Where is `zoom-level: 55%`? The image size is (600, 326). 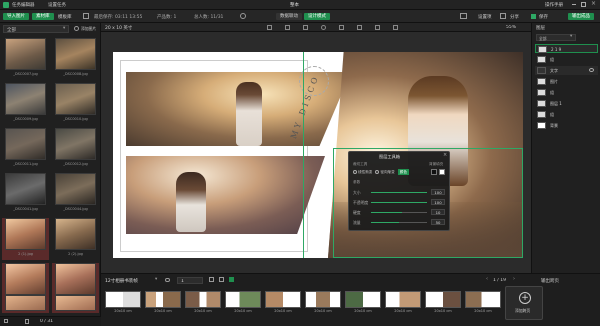 zoom-level: 55% is located at coordinates (511, 27).